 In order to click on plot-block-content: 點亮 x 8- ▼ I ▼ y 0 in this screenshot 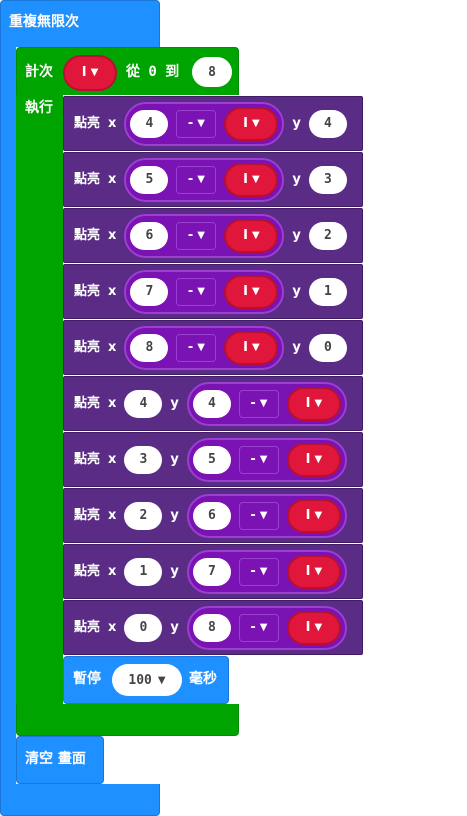, I will do `click(210, 347)`.